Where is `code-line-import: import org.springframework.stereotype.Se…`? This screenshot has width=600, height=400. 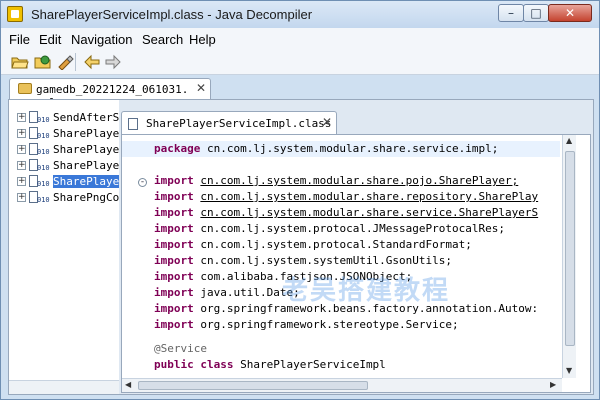 code-line-import: import org.springframework.stereotype.Se… is located at coordinates (306, 324).